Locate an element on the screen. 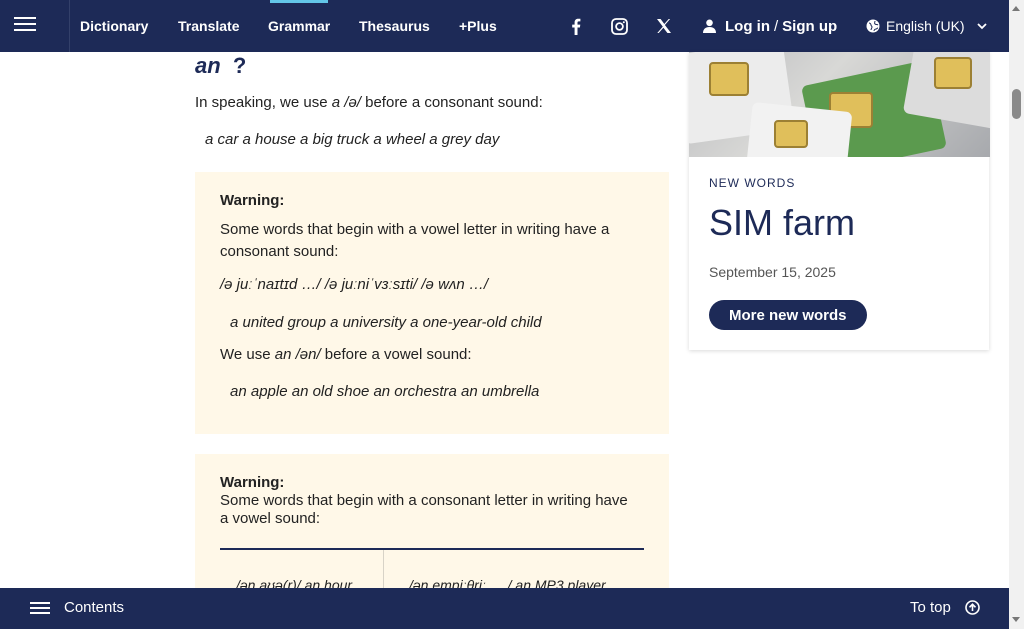 This screenshot has width=1024, height=629. table-column-divider is located at coordinates (383, 569).